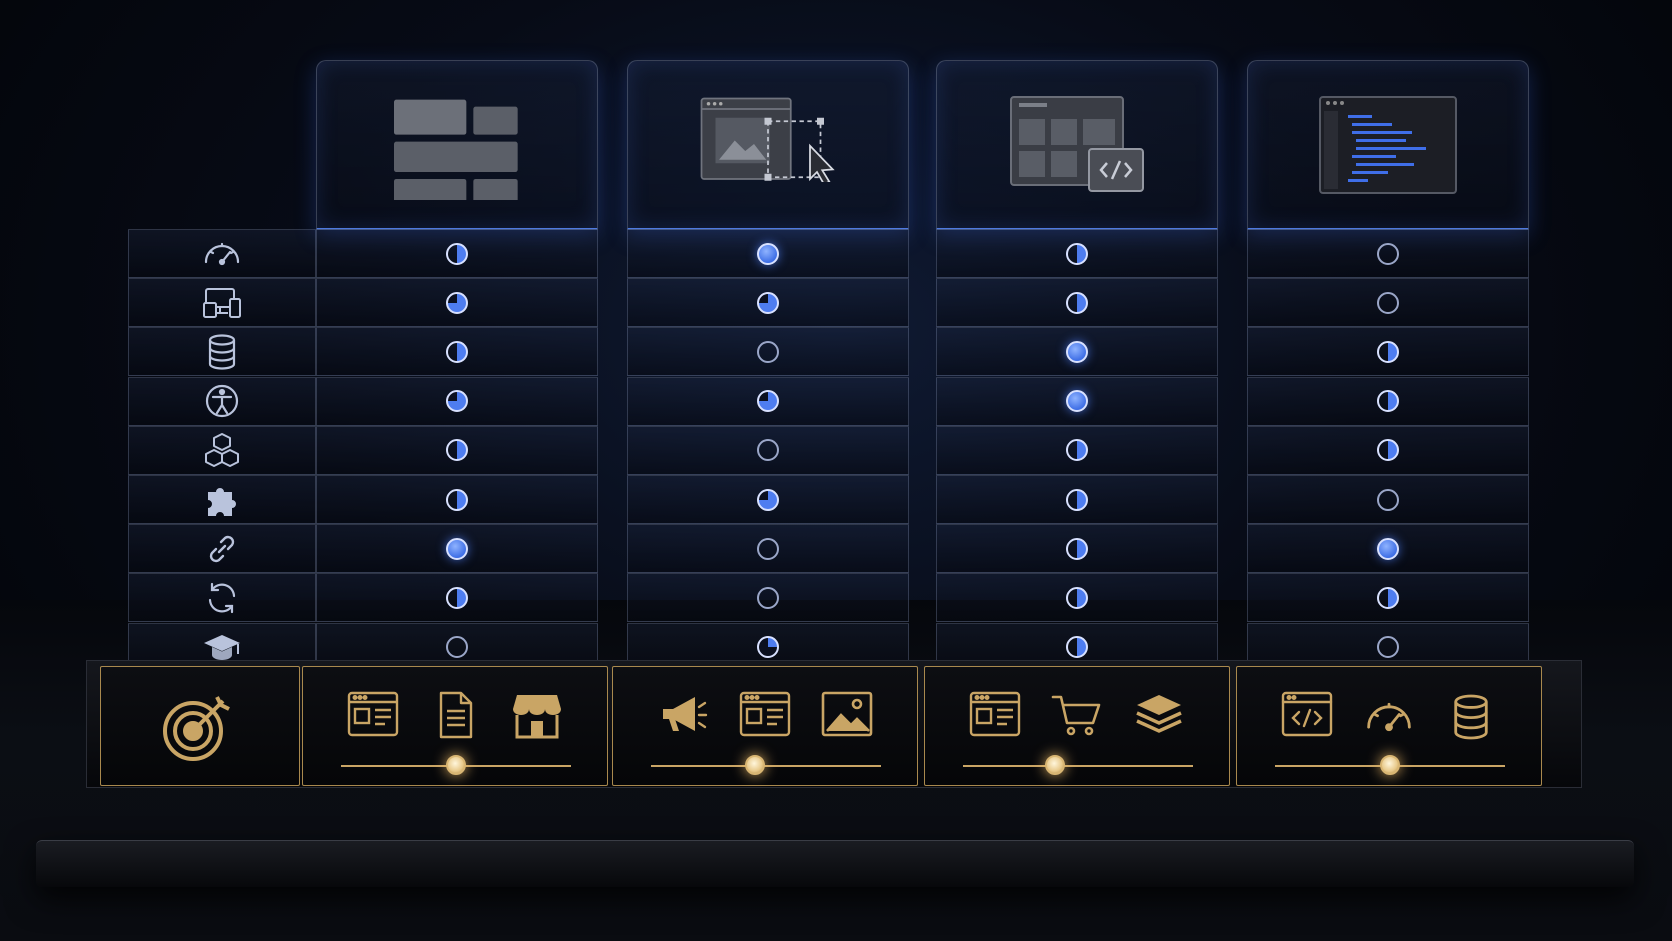 The image size is (1672, 941). I want to click on storefront-icon, so click(537, 715).